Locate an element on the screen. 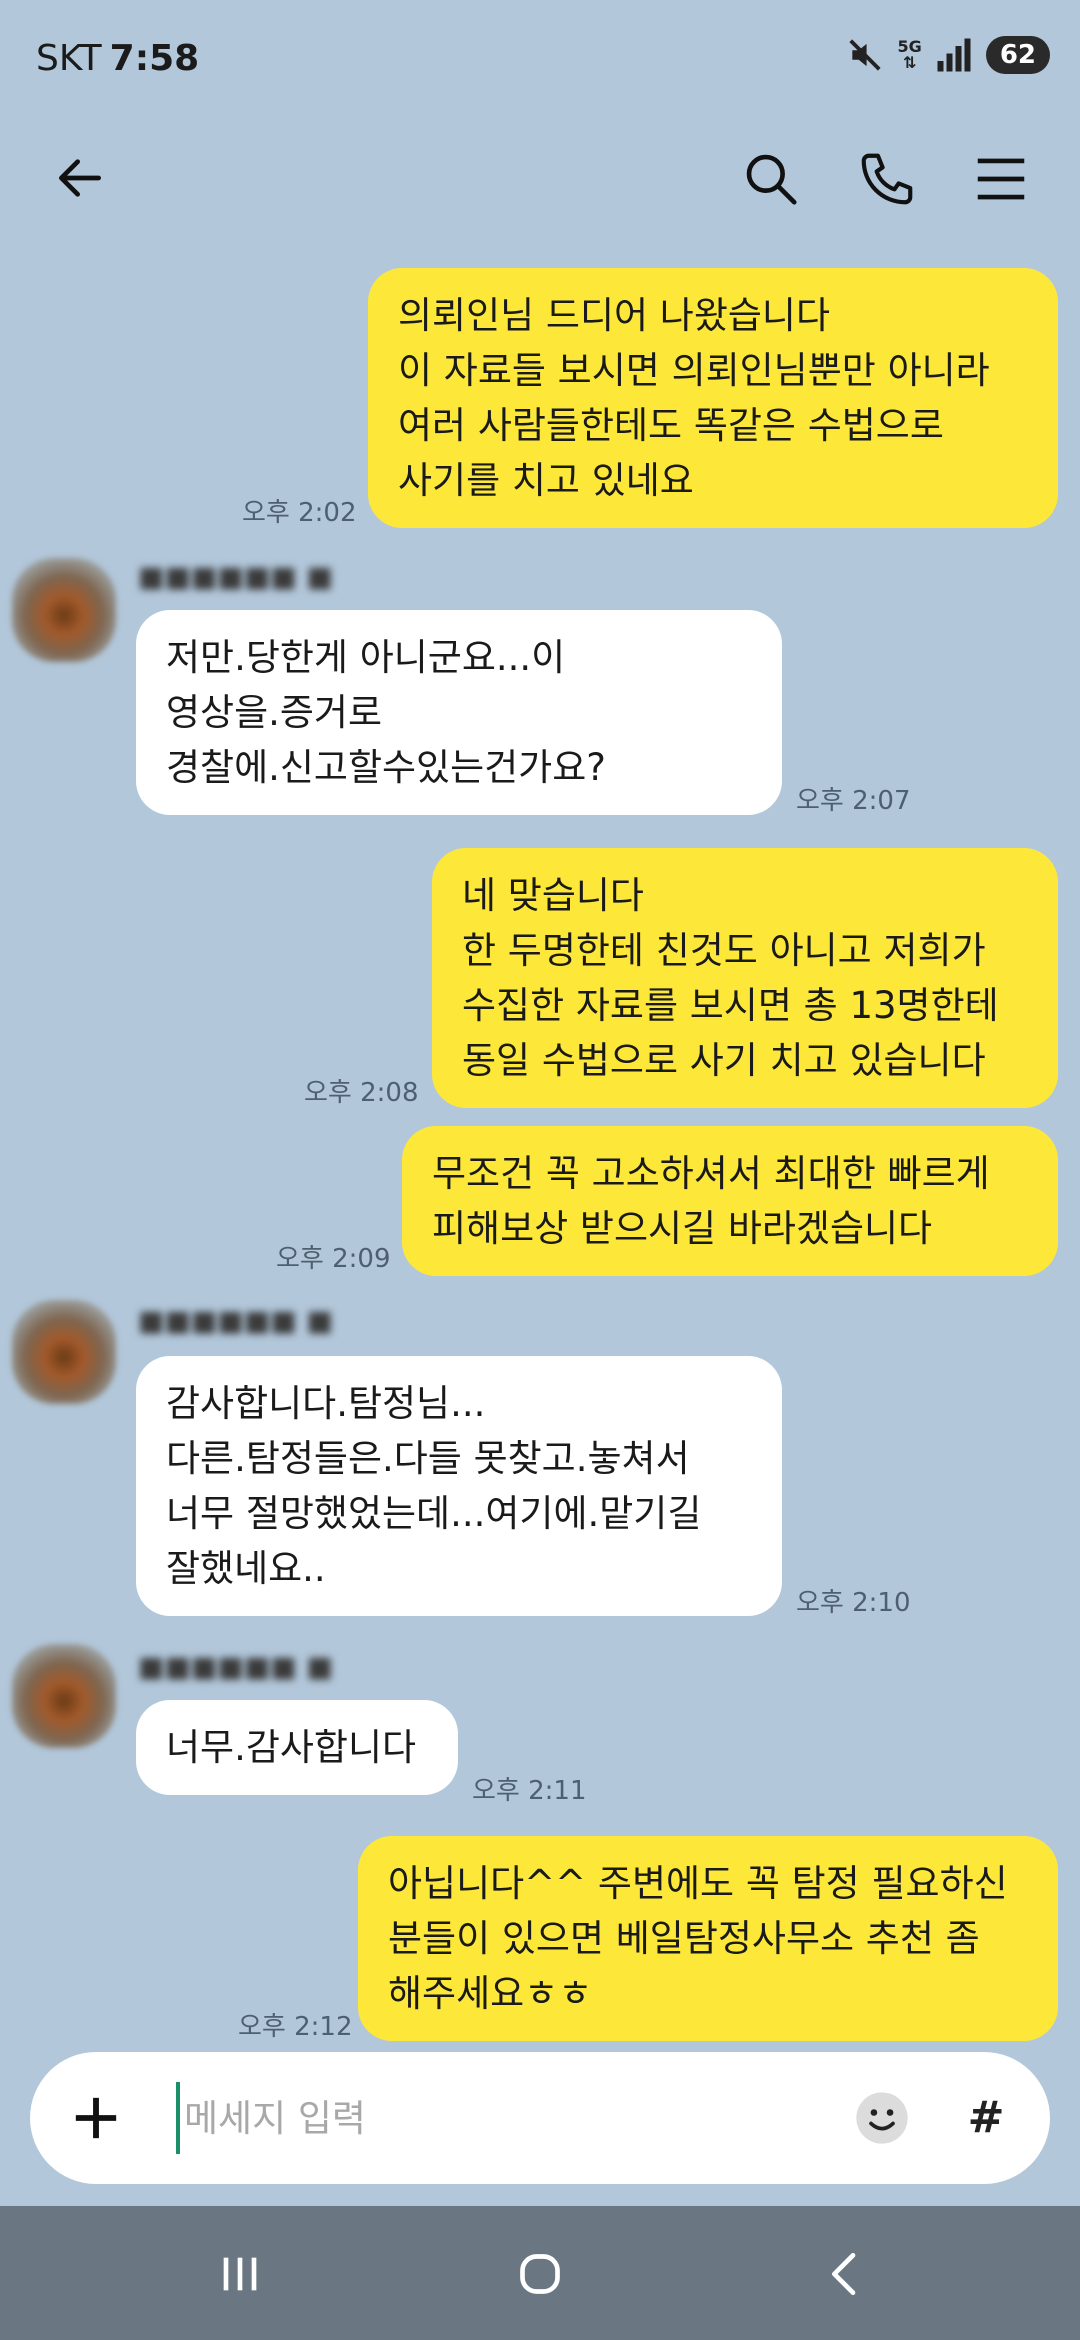  chat-title is located at coordinates (308, 177).